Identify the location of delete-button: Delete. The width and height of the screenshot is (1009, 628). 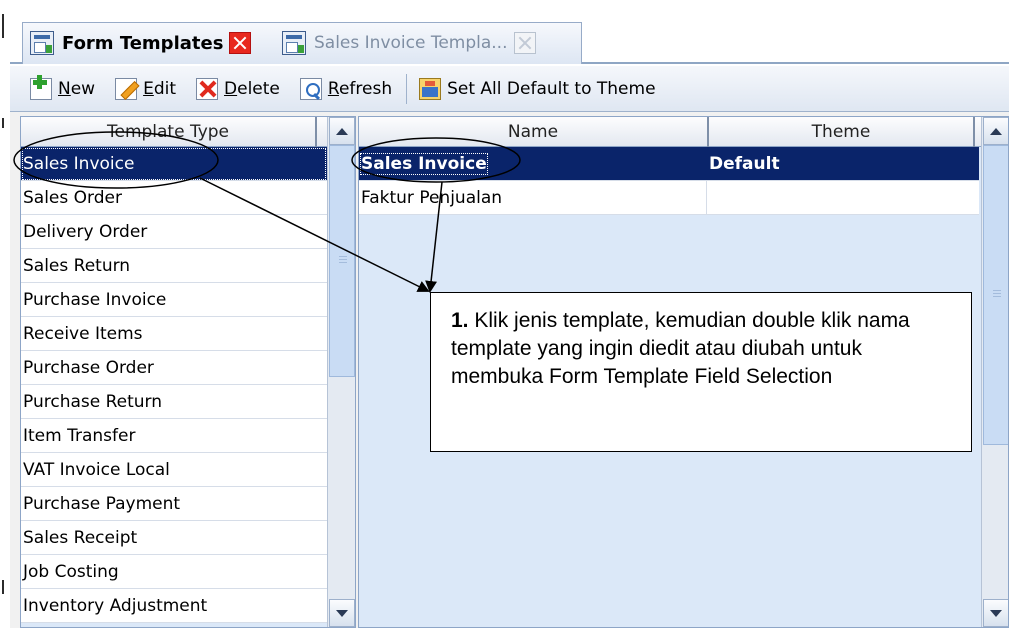
(238, 89).